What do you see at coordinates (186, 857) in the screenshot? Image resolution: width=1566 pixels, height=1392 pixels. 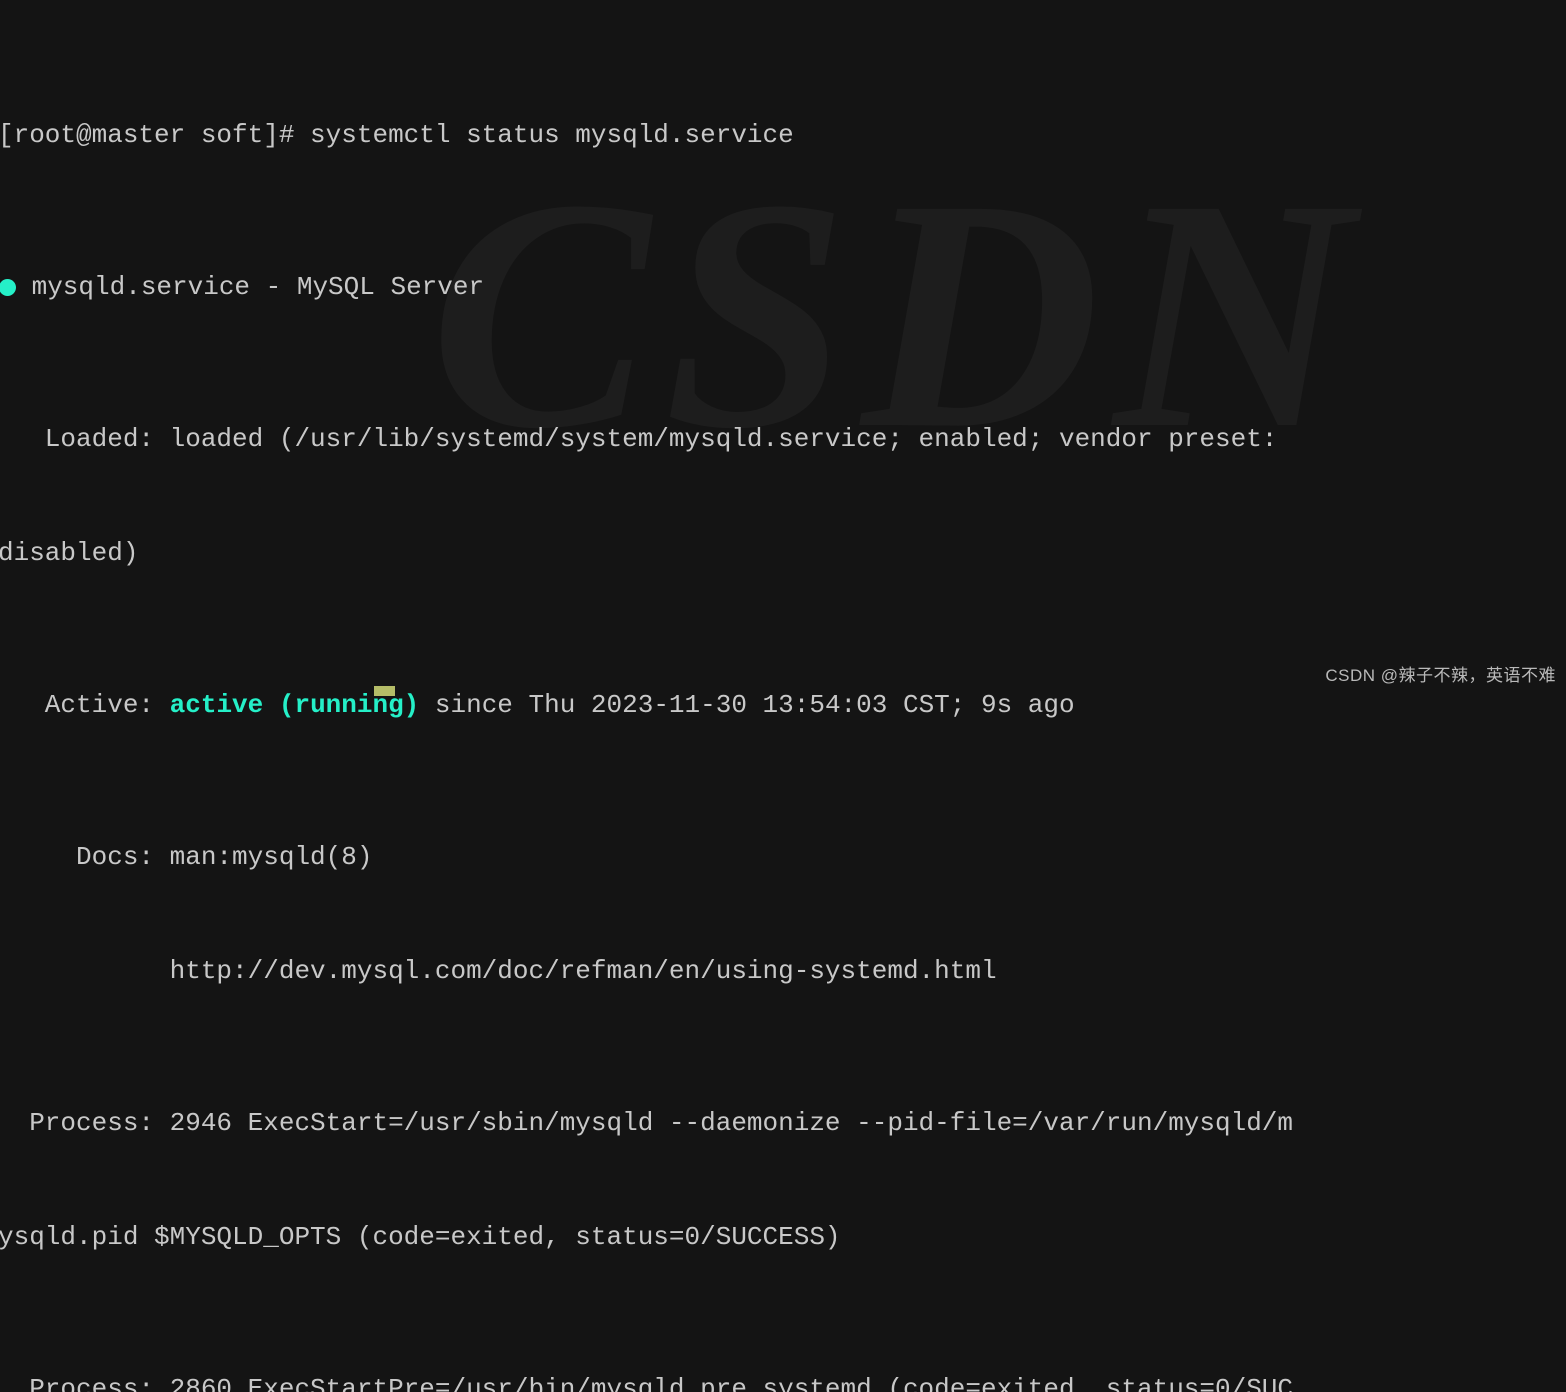 I see `terminal-line-docs-1: Docs: man:mysqld(8)` at bounding box center [186, 857].